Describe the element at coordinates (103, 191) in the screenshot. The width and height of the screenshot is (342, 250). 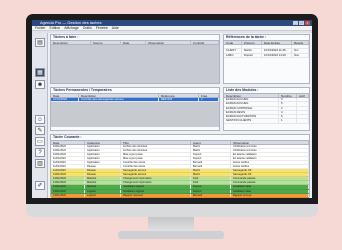
I see `table-cell: Logiciel` at that location.